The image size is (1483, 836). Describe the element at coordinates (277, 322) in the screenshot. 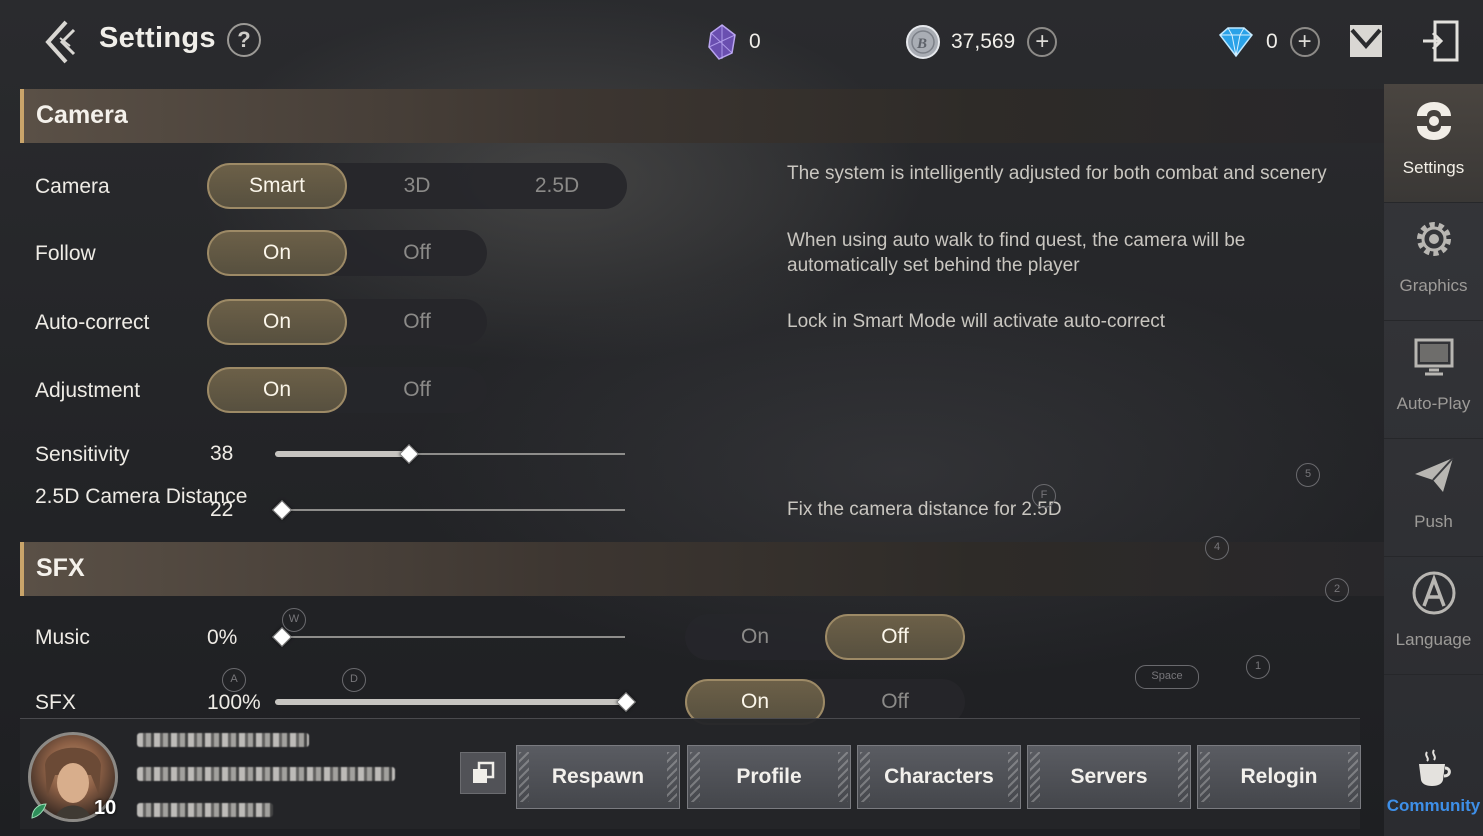

I see `autocorrect-on-option: On` at that location.